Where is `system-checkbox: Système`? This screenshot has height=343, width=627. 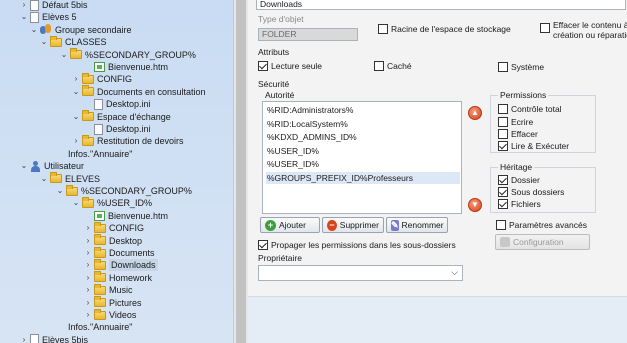
system-checkbox: Système is located at coordinates (521, 67).